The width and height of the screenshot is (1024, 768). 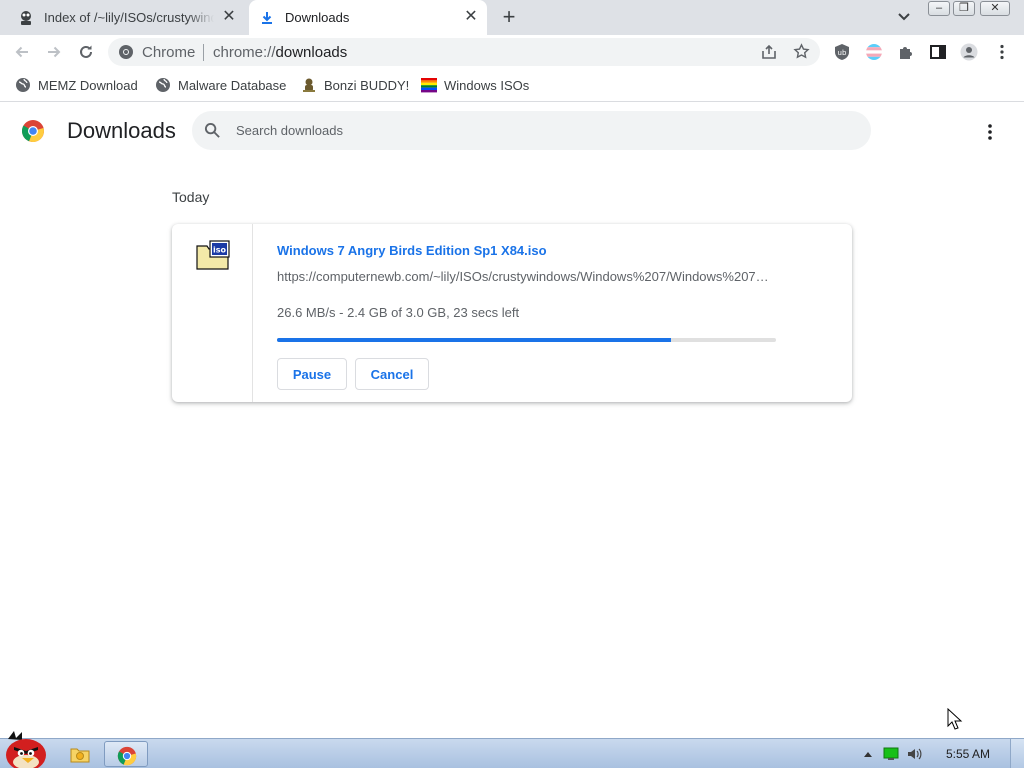 I want to click on search-input, so click(x=536, y=130).